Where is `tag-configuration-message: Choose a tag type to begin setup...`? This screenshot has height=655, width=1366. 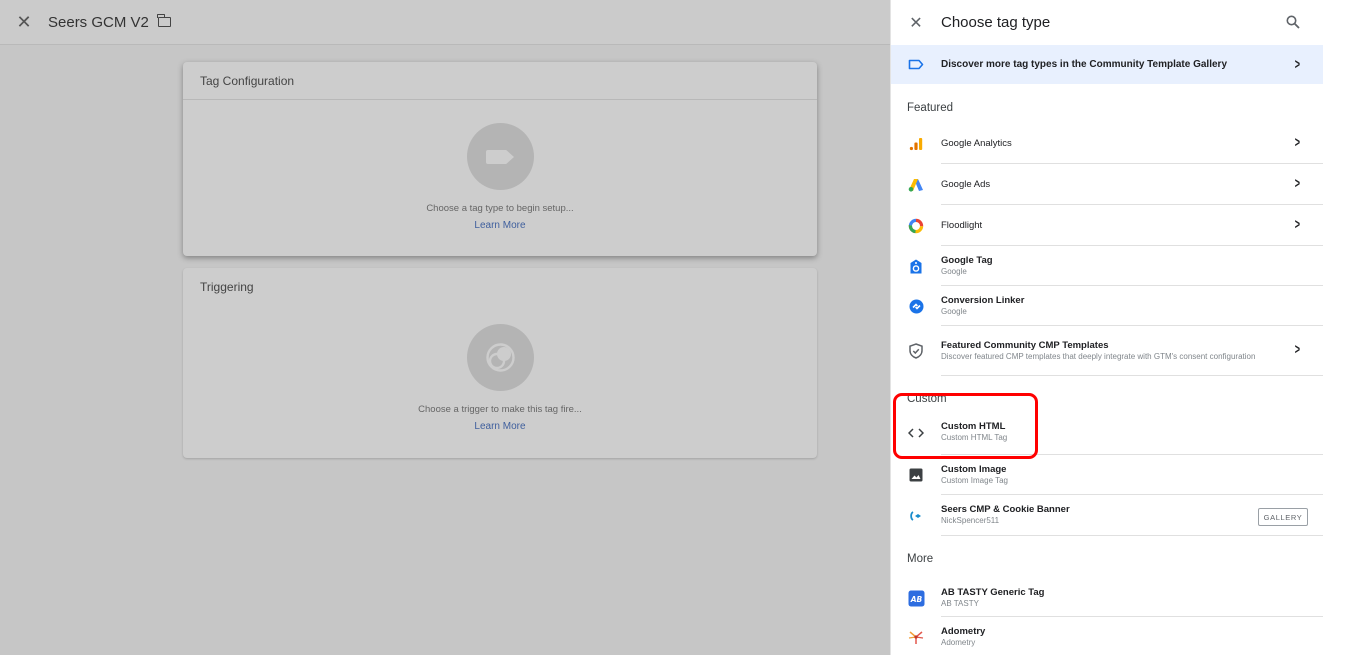 tag-configuration-message: Choose a tag type to begin setup... is located at coordinates (500, 208).